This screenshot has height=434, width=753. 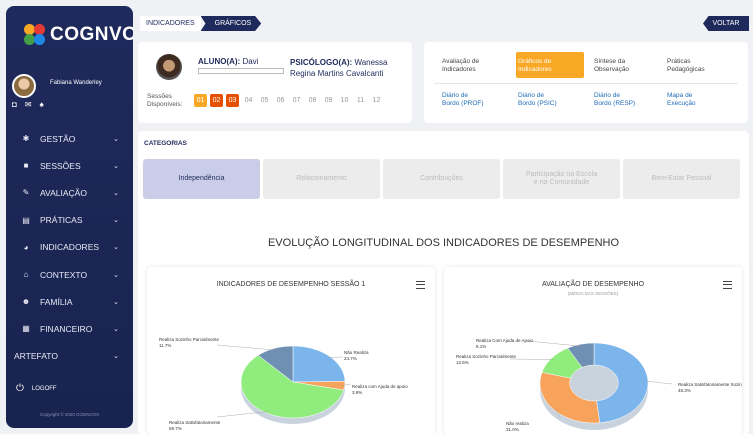 I want to click on tab-label: Participação na Escola, so click(x=561, y=174).